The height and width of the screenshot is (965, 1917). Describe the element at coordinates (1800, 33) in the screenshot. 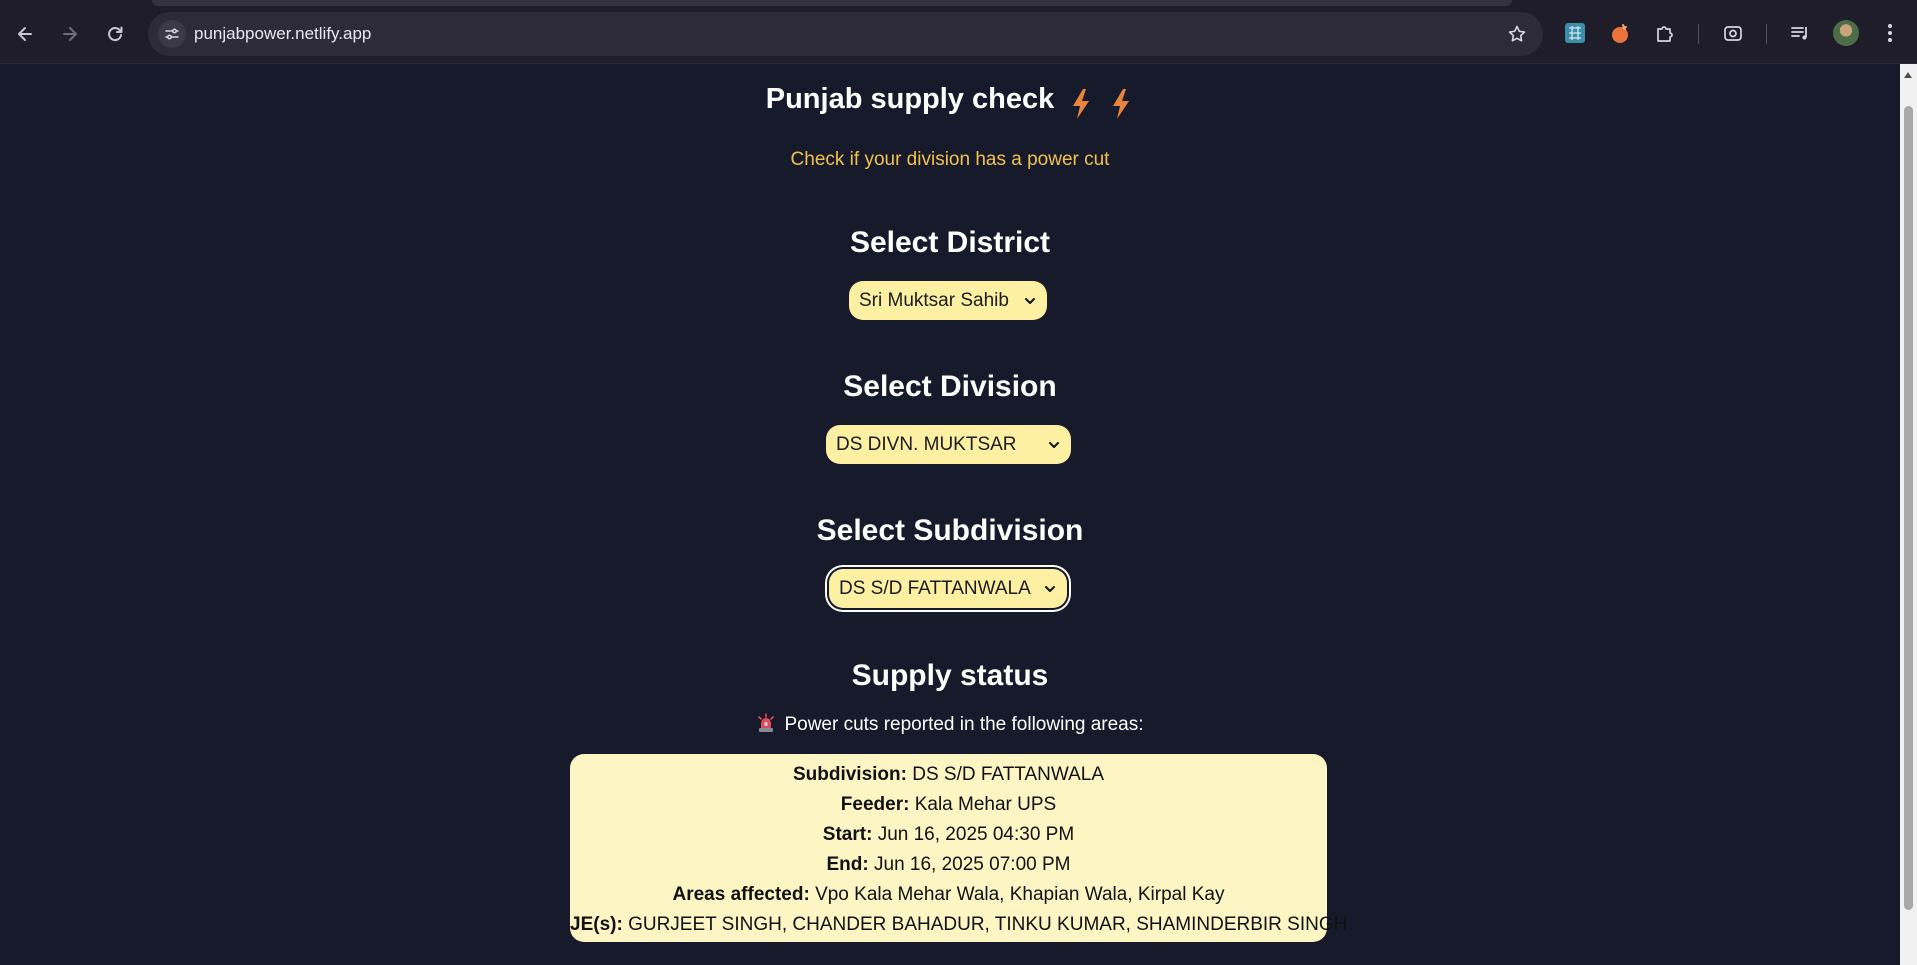

I see `media-controls-icon` at that location.